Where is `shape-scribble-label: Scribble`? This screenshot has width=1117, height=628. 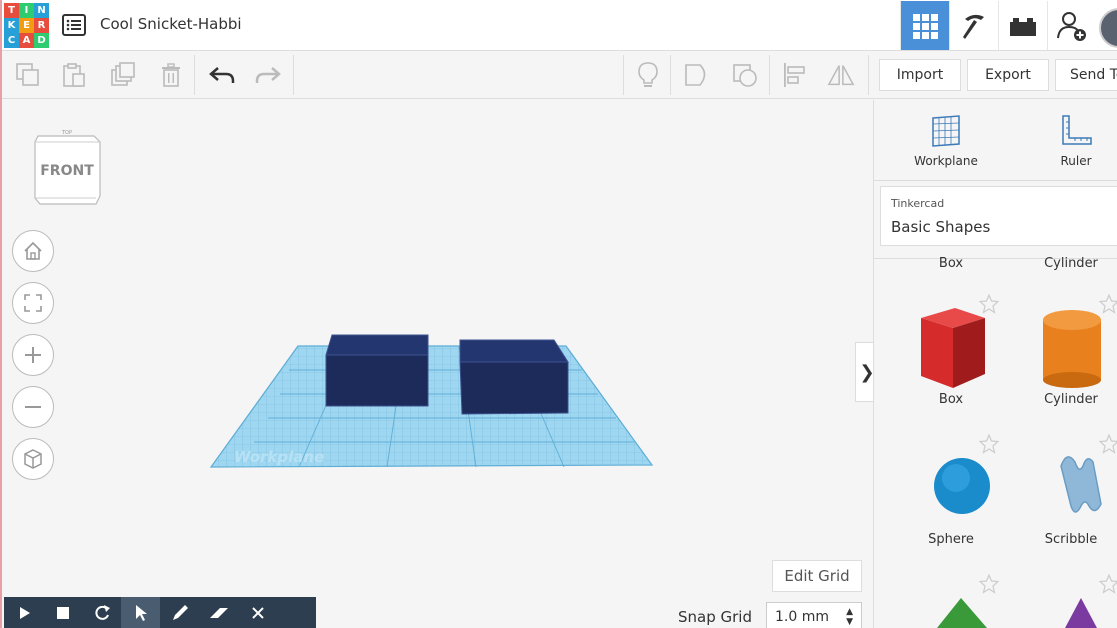
shape-scribble-label: Scribble is located at coordinates (1071, 539).